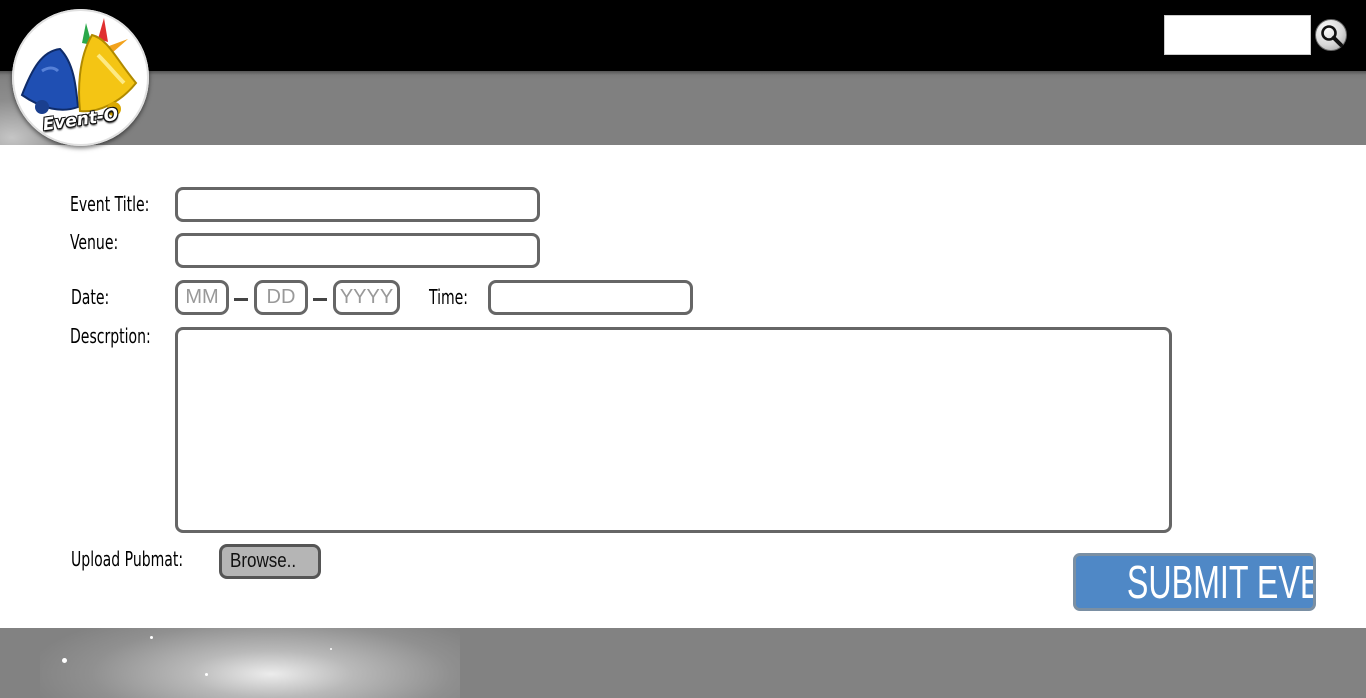 This screenshot has width=1366, height=698. Describe the element at coordinates (281, 297) in the screenshot. I see `date-day-input` at that location.